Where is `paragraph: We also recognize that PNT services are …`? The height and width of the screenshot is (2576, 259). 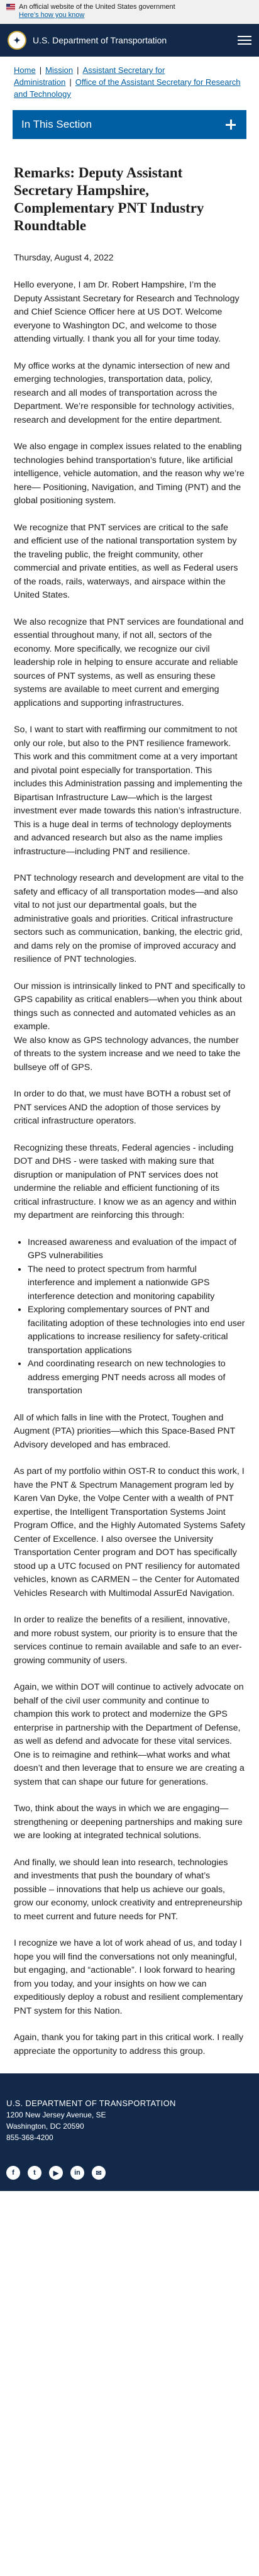
paragraph: We also recognize that PNT services are … is located at coordinates (129, 662).